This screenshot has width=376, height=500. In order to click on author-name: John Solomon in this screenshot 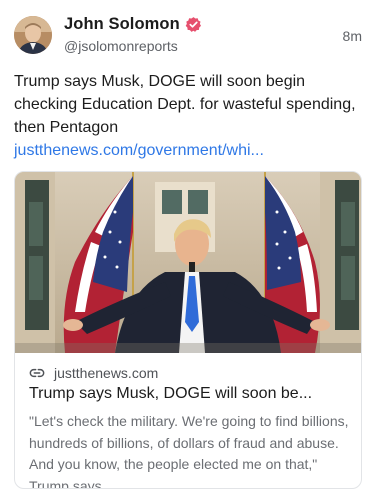, I will do `click(122, 24)`.